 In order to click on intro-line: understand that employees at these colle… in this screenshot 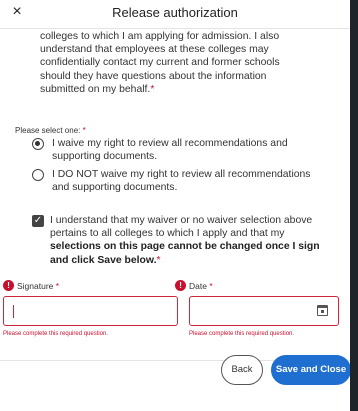, I will do `click(154, 50)`.